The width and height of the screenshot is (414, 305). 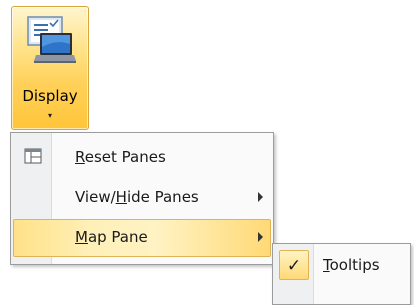 I want to click on menu-item-label: Map Pane, so click(x=111, y=237).